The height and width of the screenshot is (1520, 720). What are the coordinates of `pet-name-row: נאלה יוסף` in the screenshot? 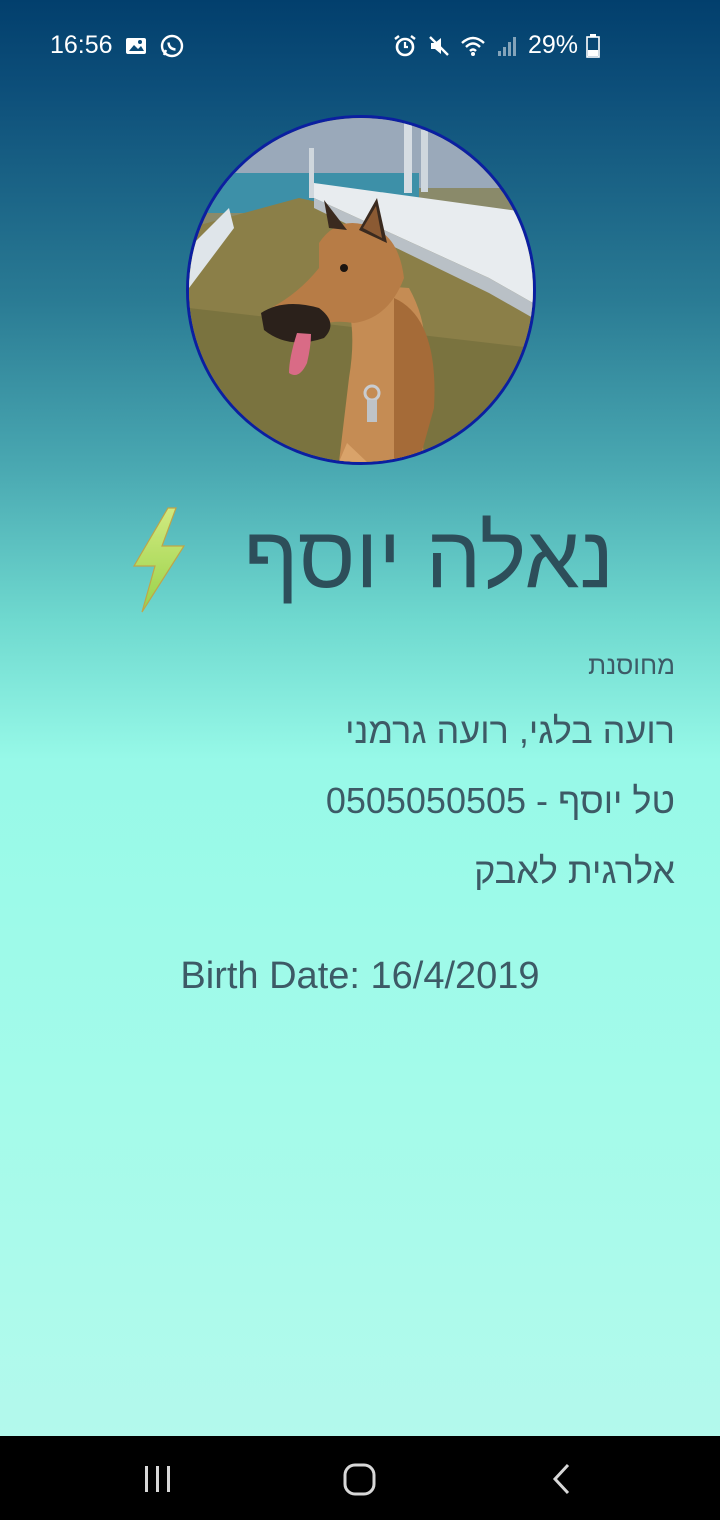 It's located at (360, 558).